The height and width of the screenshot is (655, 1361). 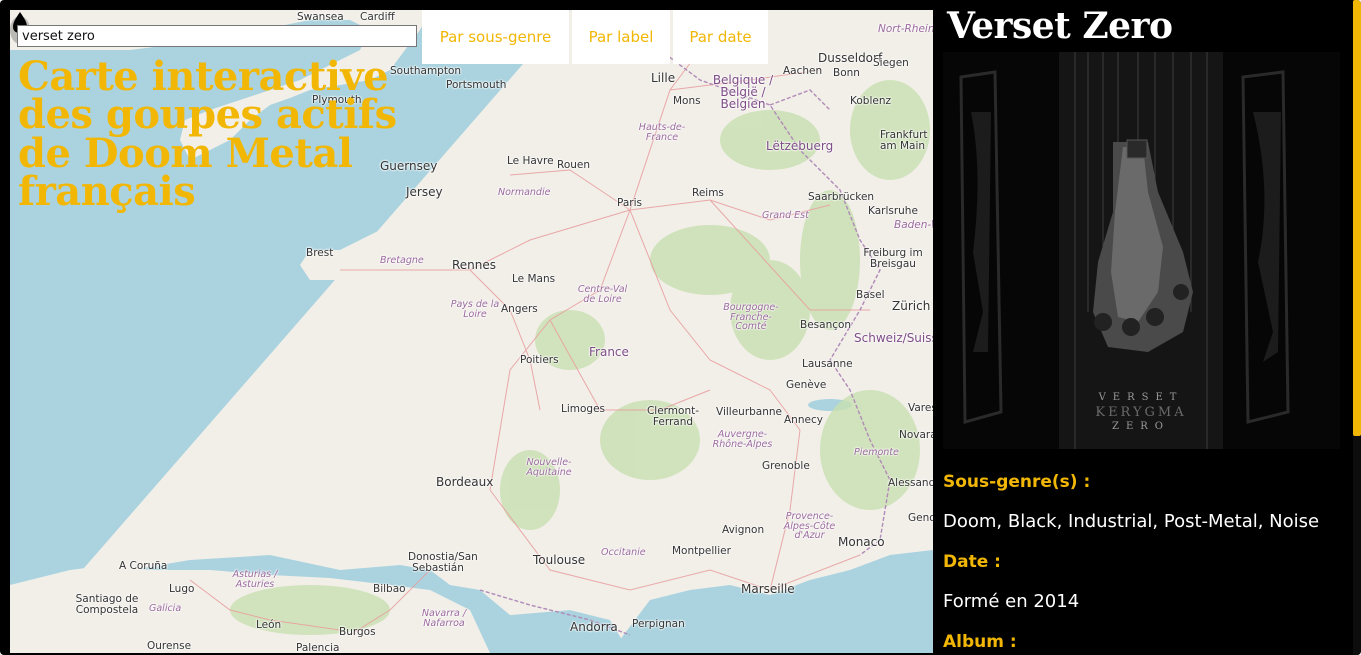 What do you see at coordinates (1017, 482) in the screenshot?
I see `subgenres-label: Sous-genre(s) :` at bounding box center [1017, 482].